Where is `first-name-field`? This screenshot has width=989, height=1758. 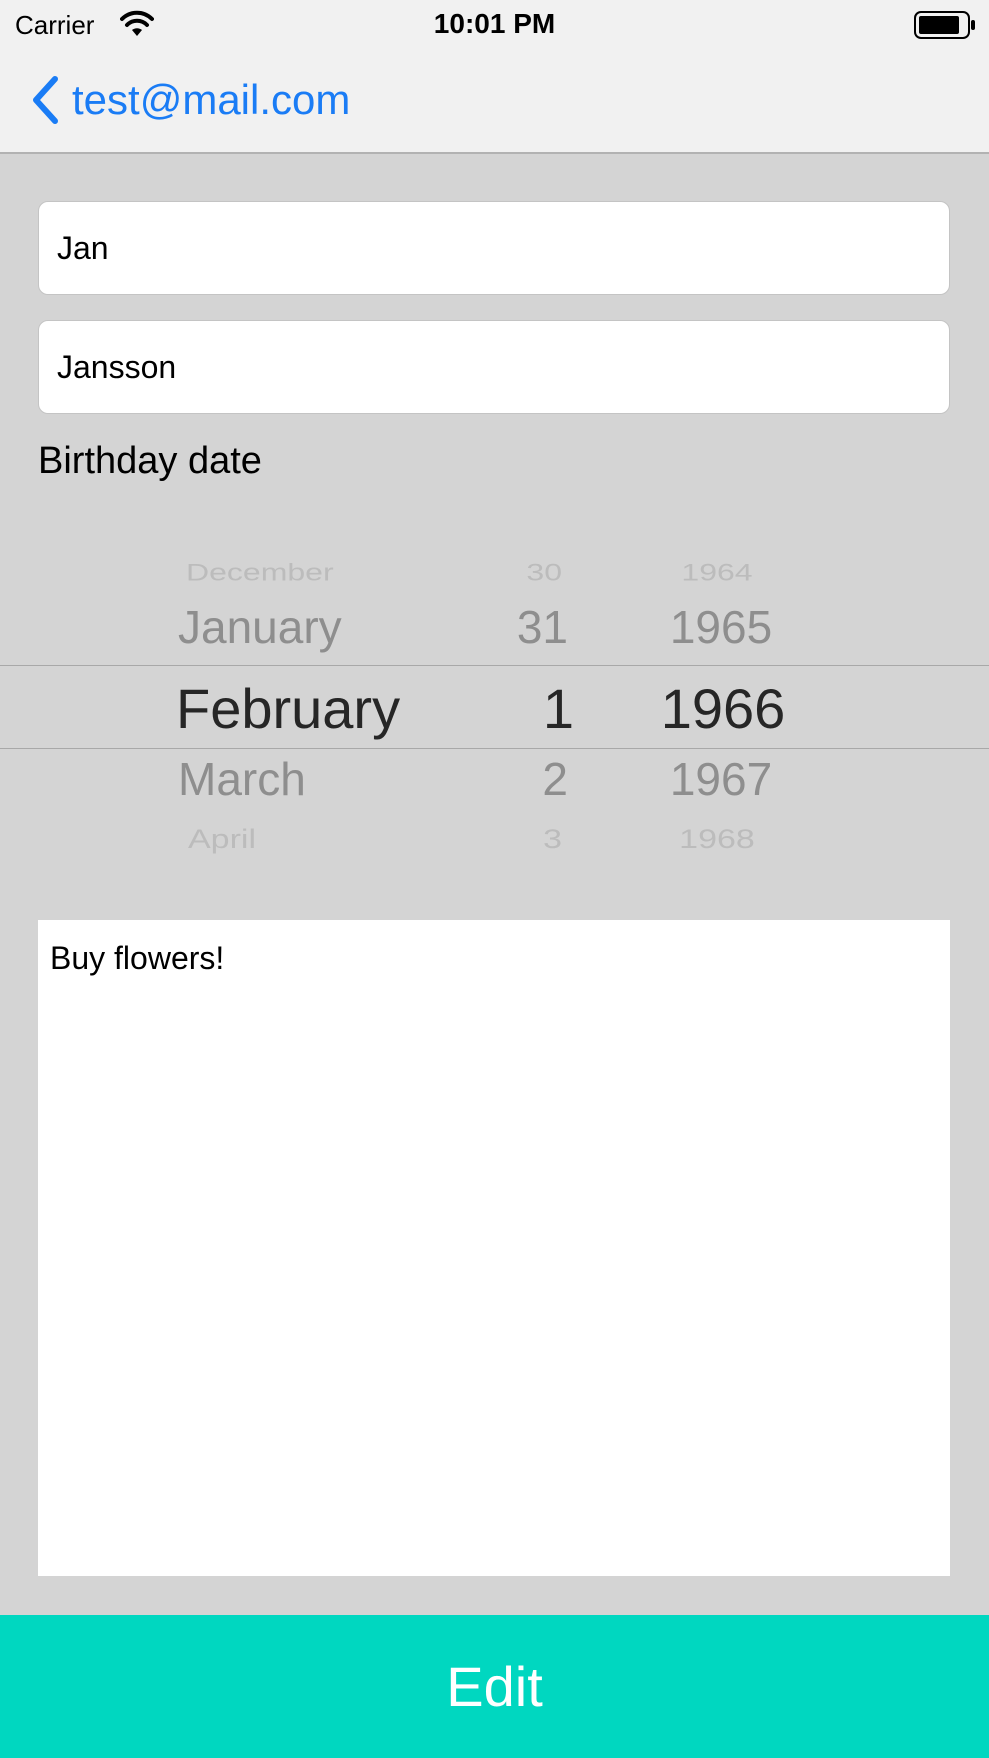
first-name-field is located at coordinates (494, 248).